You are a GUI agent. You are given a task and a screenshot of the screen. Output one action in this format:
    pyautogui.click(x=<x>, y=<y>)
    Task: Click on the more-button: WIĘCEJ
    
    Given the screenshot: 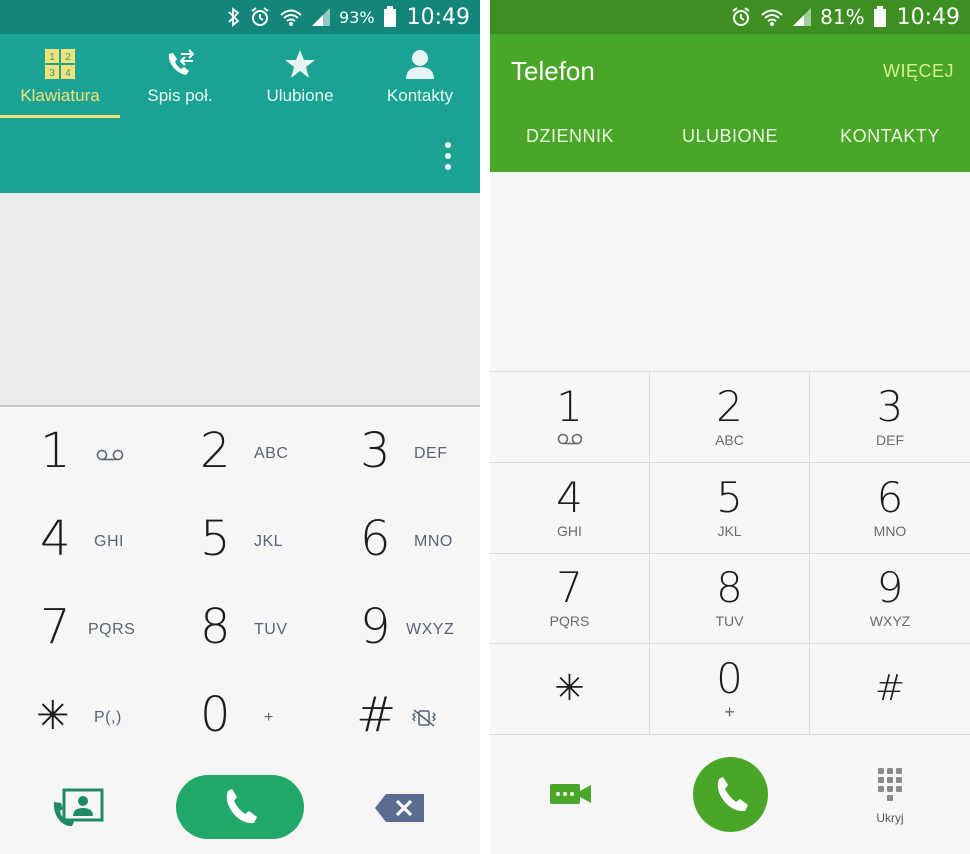 What is the action you would take?
    pyautogui.click(x=918, y=71)
    